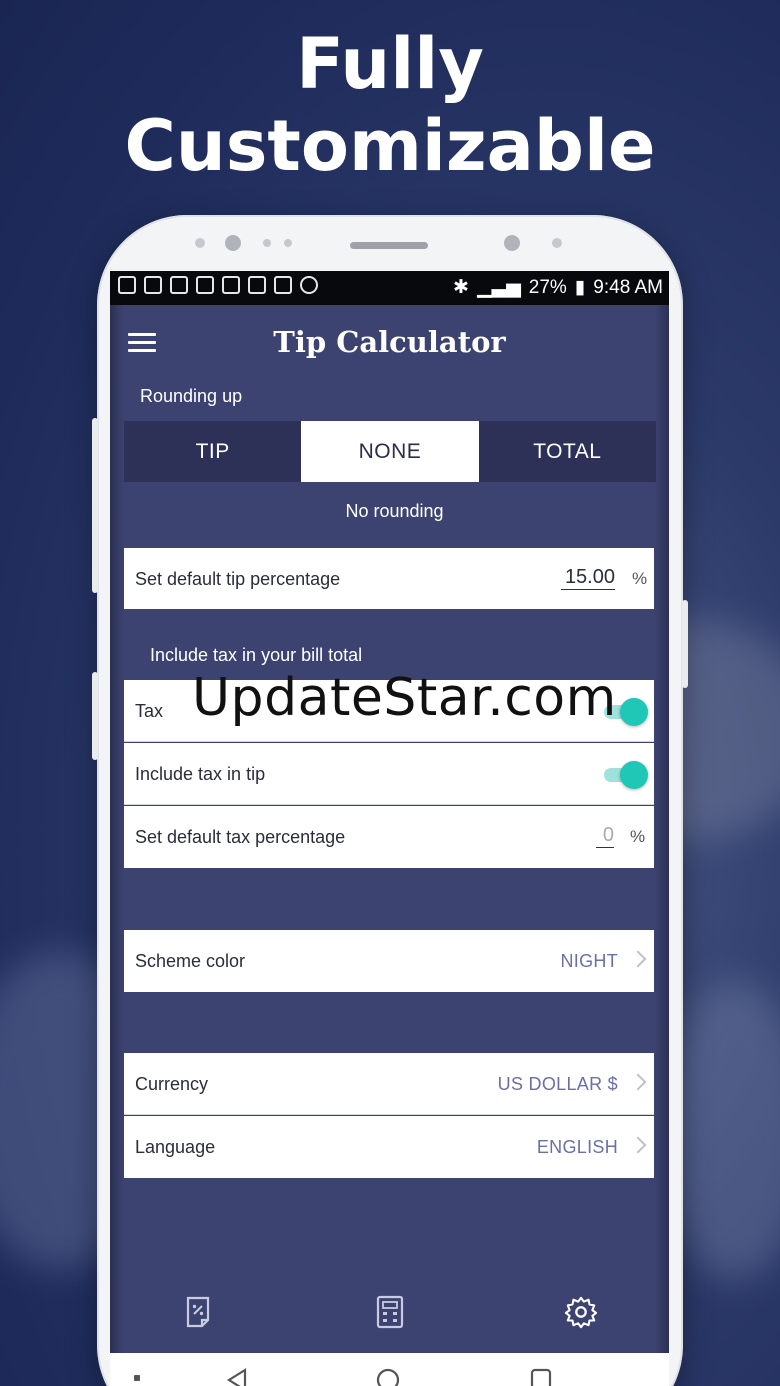 The image size is (780, 1386). Describe the element at coordinates (137, 1378) in the screenshot. I see `nav-dot` at that location.